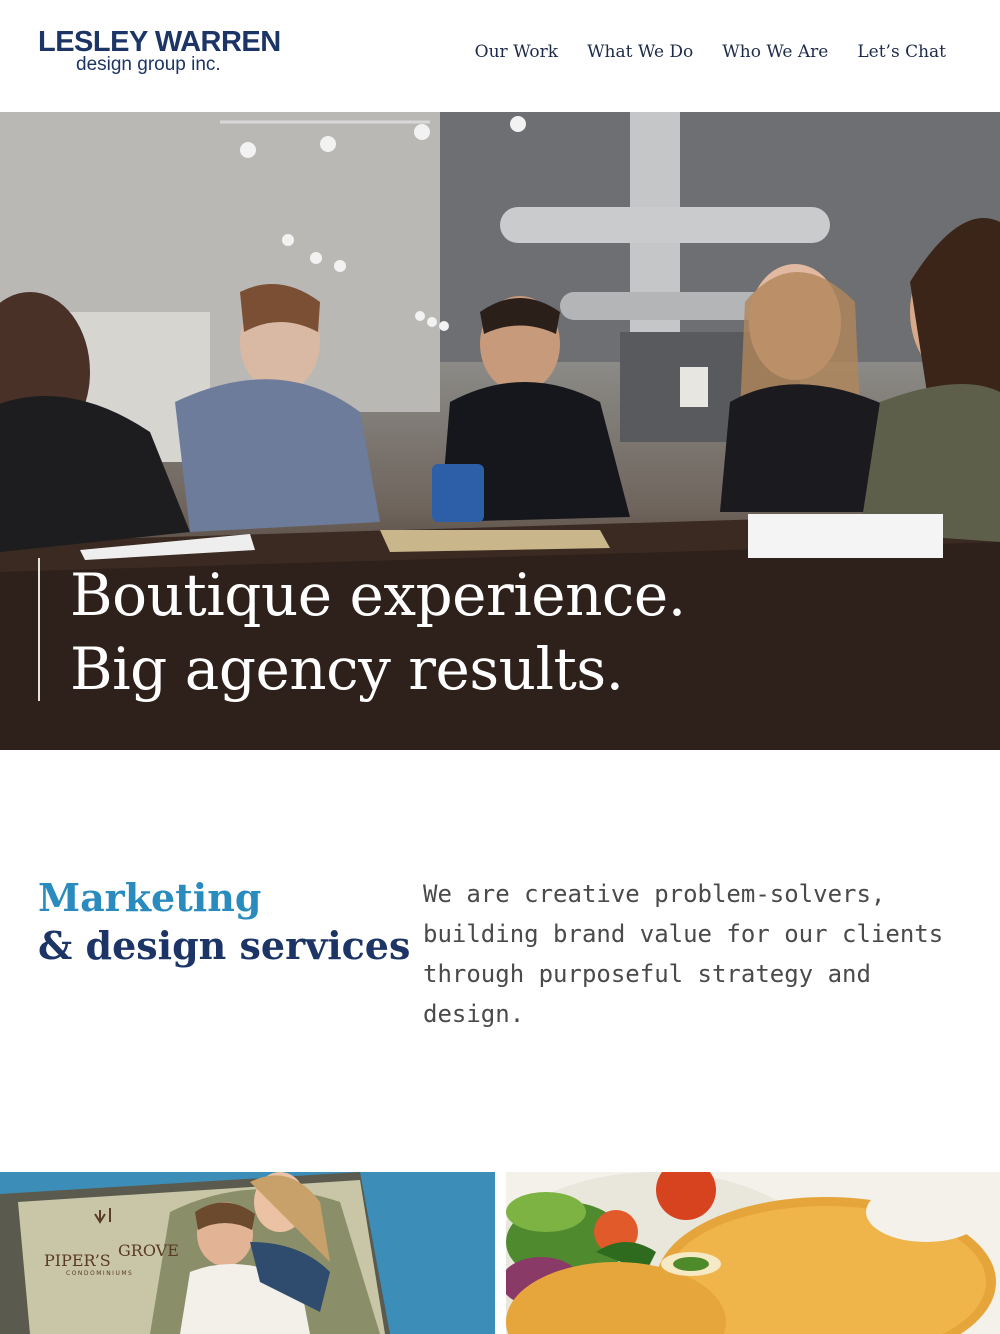 This screenshot has height=1334, width=1000. Describe the element at coordinates (148, 64) in the screenshot. I see `logo-tagline: design group inc.` at that location.